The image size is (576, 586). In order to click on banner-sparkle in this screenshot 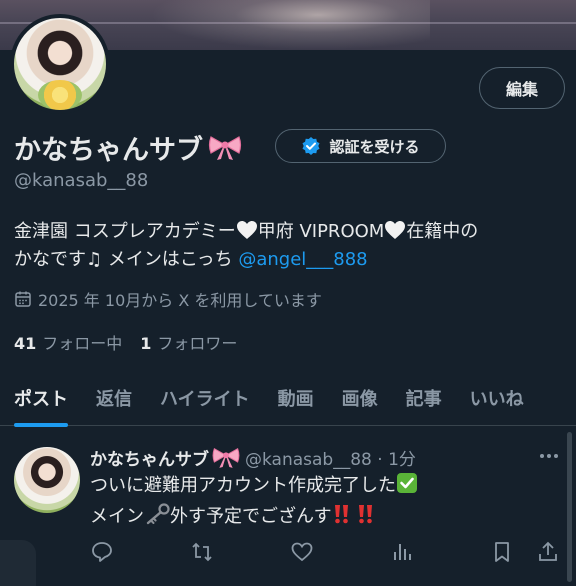, I will do `click(290, 25)`.